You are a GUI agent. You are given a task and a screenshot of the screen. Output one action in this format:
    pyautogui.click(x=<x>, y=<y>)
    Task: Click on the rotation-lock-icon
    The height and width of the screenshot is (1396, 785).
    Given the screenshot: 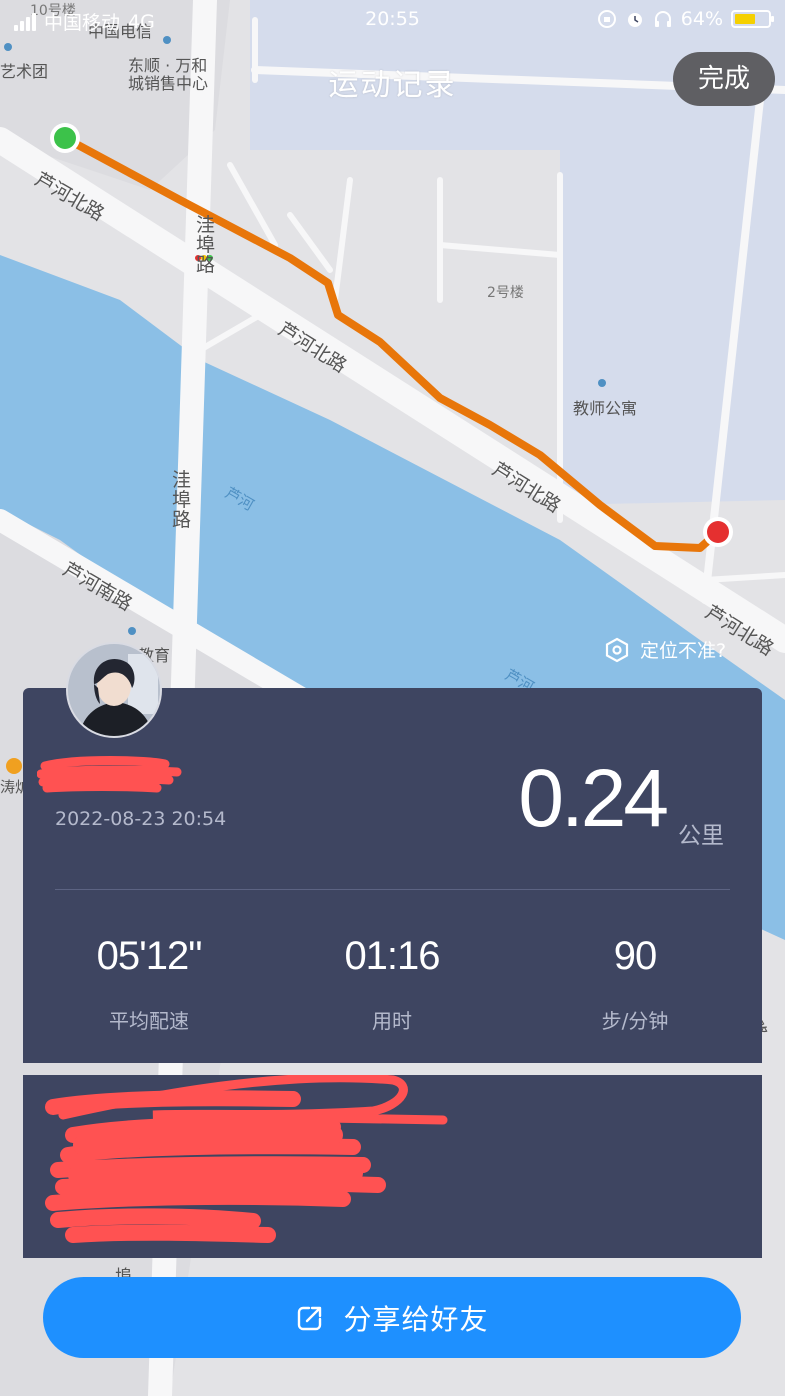 What is the action you would take?
    pyautogui.click(x=606, y=19)
    